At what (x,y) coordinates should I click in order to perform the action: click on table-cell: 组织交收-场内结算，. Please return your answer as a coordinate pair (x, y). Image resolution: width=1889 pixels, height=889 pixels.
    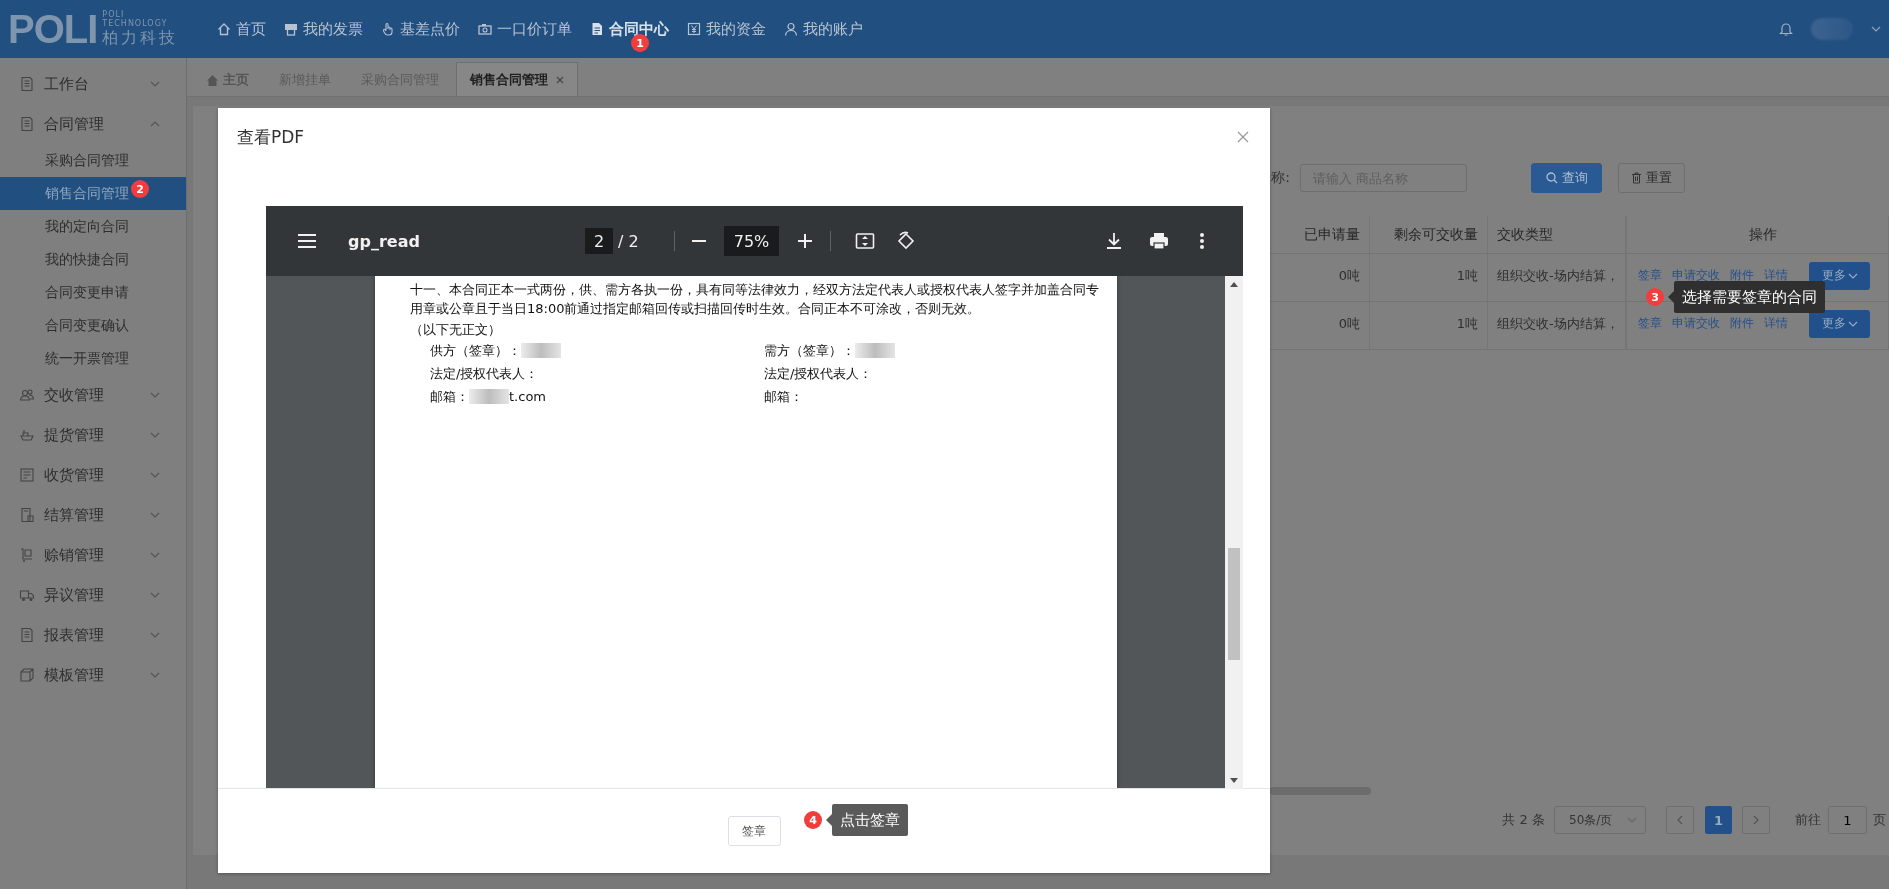
    Looking at the image, I should click on (1557, 325).